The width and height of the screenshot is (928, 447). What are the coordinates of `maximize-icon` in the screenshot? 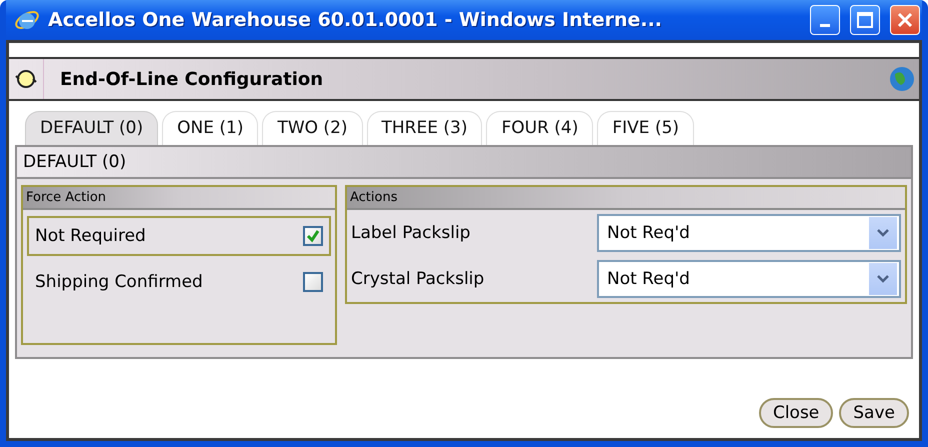 It's located at (865, 20).